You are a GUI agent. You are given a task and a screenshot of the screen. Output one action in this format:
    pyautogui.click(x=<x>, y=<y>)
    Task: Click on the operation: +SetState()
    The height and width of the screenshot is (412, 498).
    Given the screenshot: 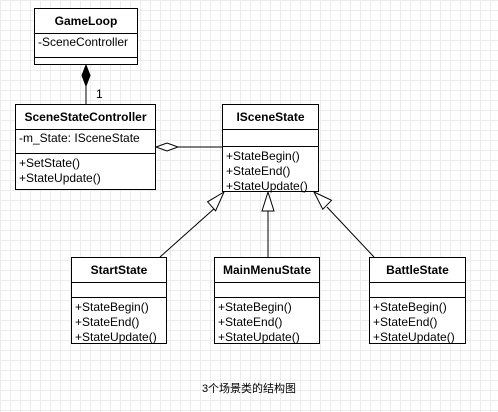 What is the action you would take?
    pyautogui.click(x=50, y=163)
    